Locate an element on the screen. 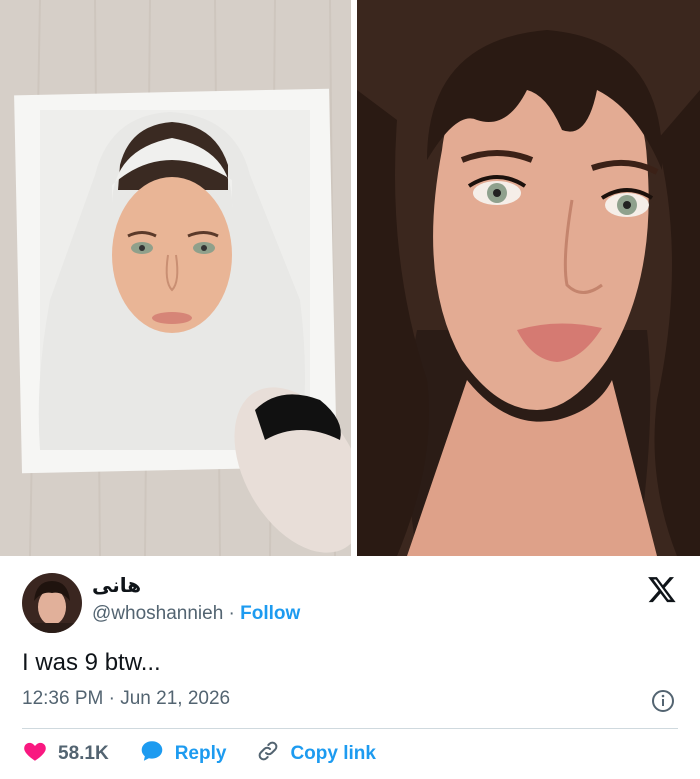 Image resolution: width=700 pixels, height=779 pixels. handle-row: @whoshannieh · Follow is located at coordinates (196, 614).